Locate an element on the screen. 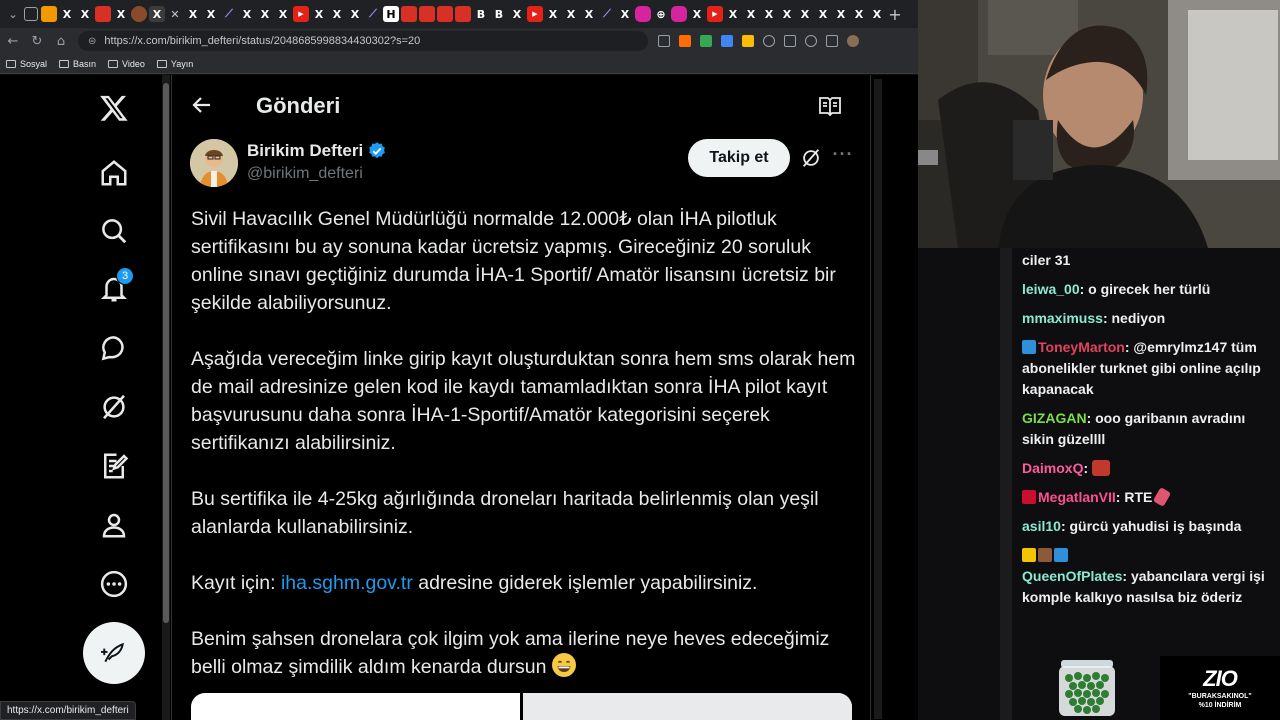 This screenshot has width=1280, height=720. explore-icon is located at coordinates (114, 231).